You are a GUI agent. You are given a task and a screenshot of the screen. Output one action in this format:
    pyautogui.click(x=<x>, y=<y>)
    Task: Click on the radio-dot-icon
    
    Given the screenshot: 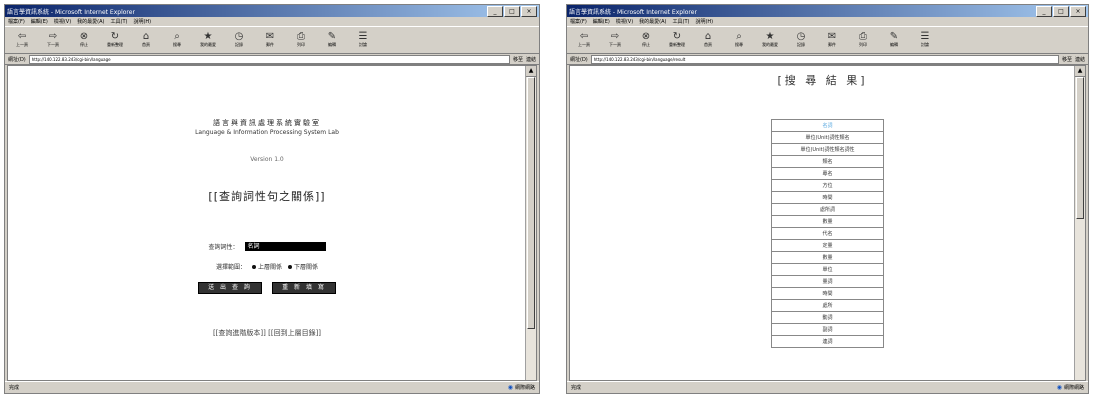 What is the action you would take?
    pyautogui.click(x=253, y=266)
    